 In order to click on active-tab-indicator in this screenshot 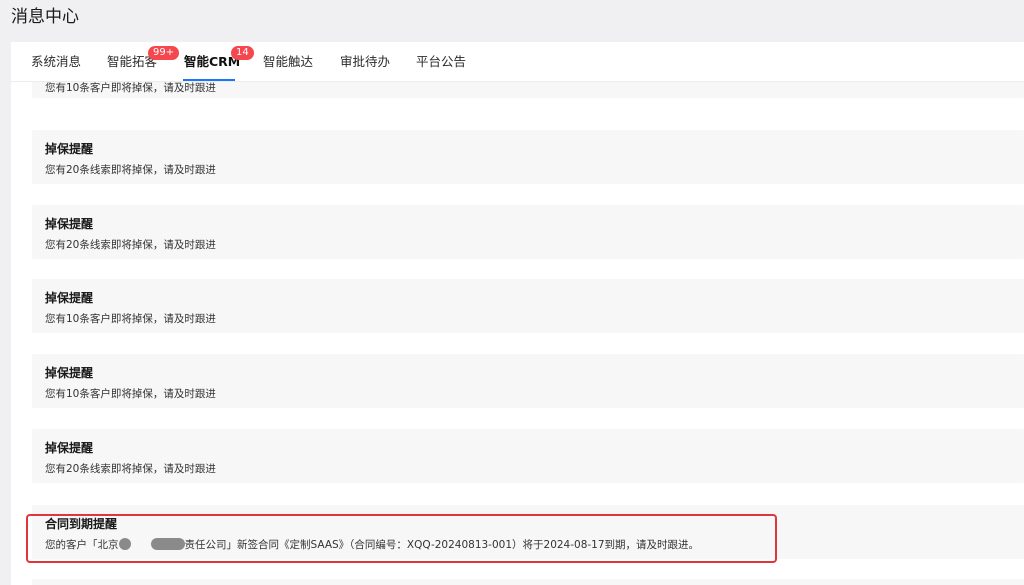, I will do `click(209, 80)`.